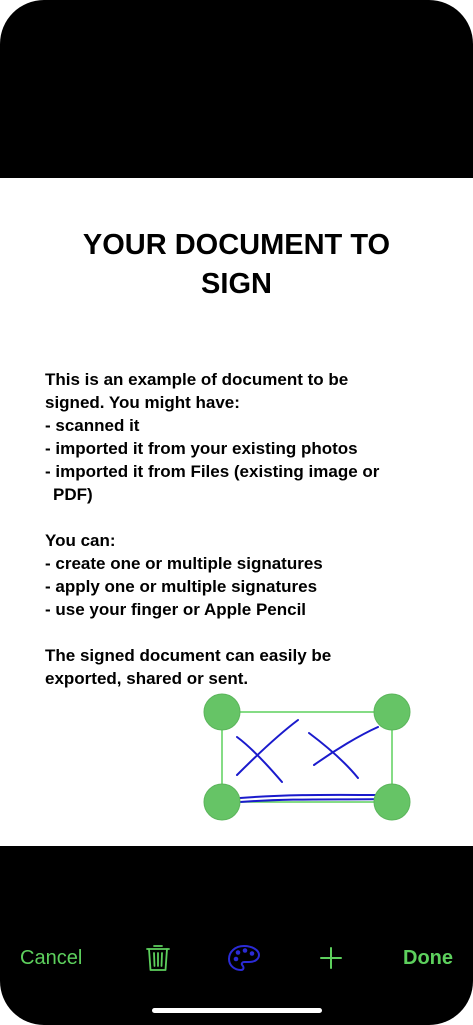 The image size is (473, 1025). I want to click on document-title: YOUR DOCUMENT TO SIGN, so click(236, 265).